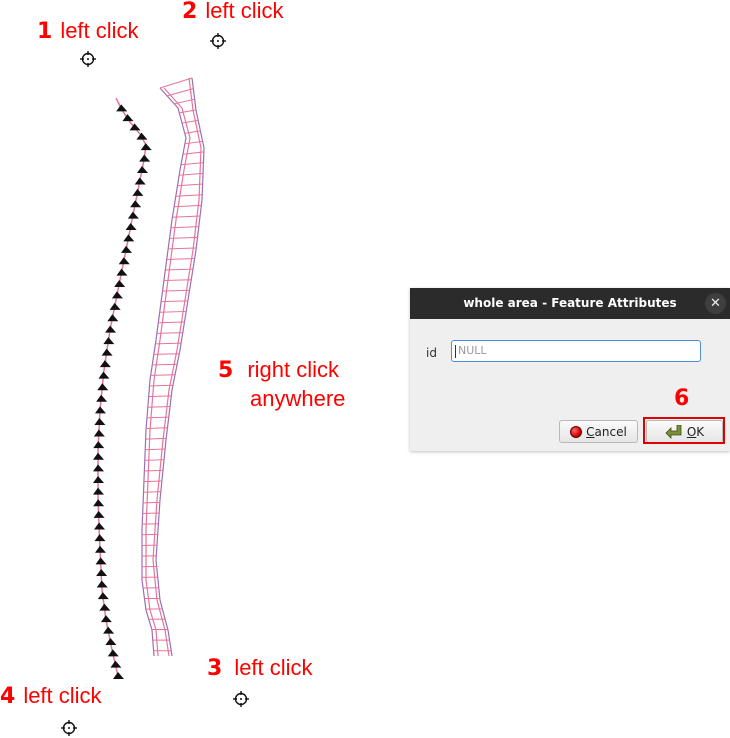  What do you see at coordinates (298, 398) in the screenshot?
I see `step-text-line2: anywhere` at bounding box center [298, 398].